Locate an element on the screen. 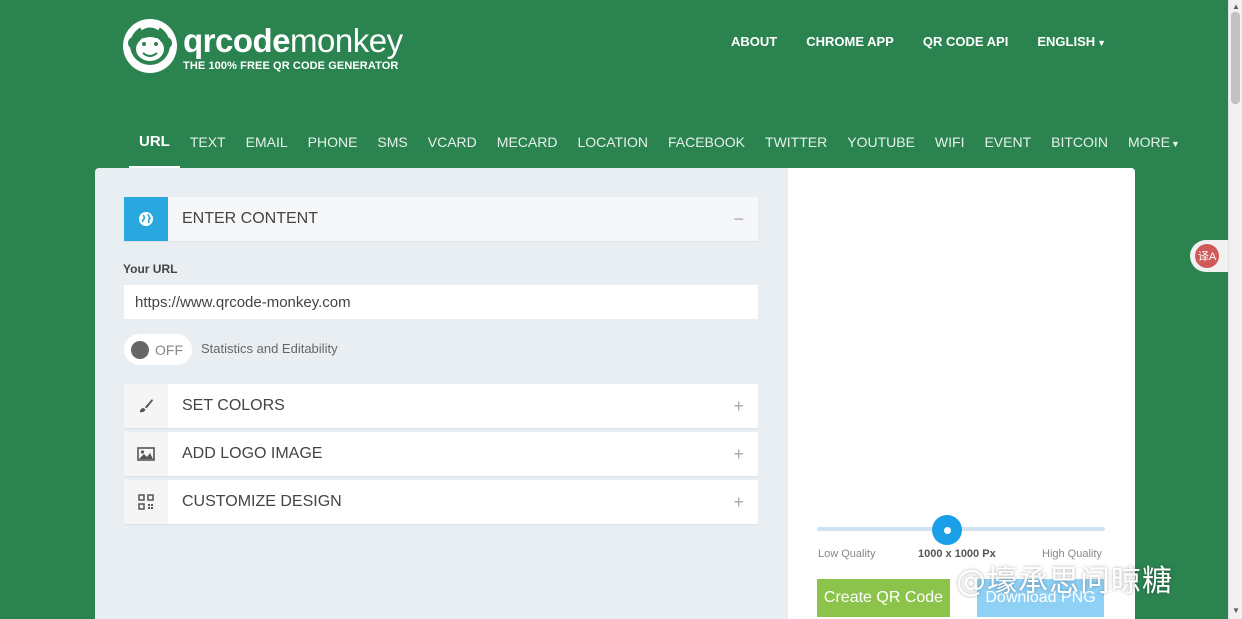 The width and height of the screenshot is (1242, 619). scroll-down-icon: ▼ is located at coordinates (1236, 610).